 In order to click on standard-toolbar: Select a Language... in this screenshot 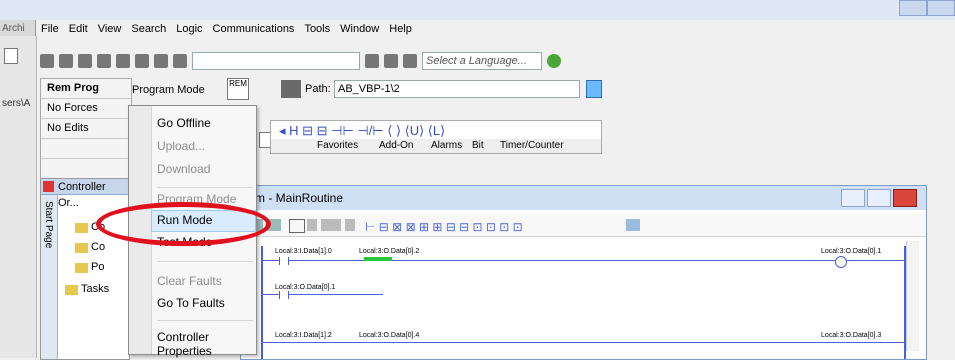, I will do `click(320, 61)`.